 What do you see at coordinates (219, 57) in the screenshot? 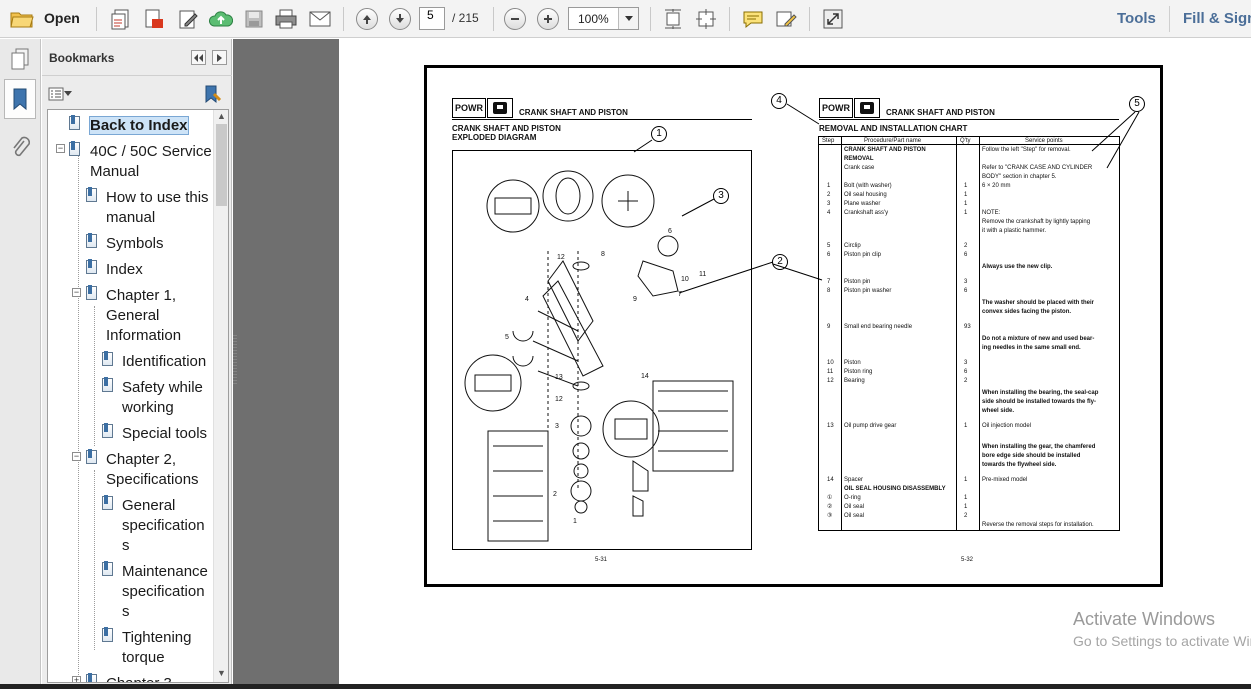
I see `expand-panel-icon` at bounding box center [219, 57].